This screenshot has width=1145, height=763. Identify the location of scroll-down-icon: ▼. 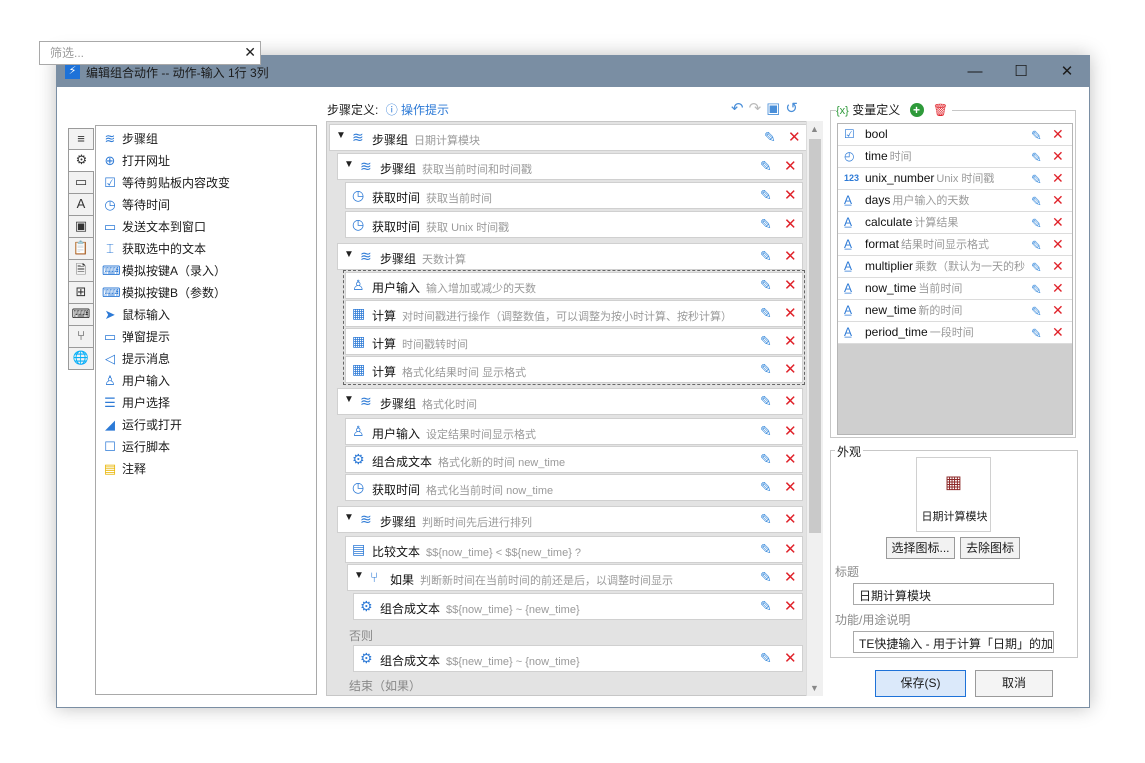
(814, 688).